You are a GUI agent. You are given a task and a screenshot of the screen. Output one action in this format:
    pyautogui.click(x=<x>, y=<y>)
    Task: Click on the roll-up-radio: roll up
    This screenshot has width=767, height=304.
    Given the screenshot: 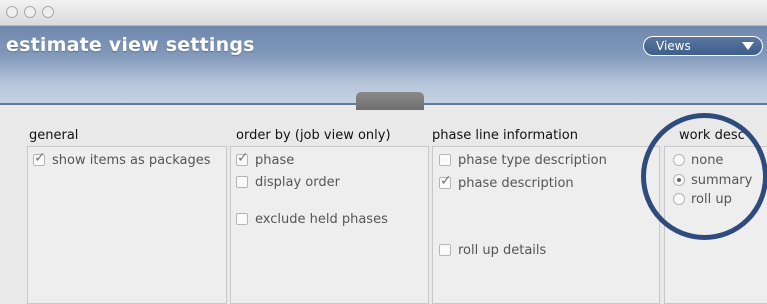 What is the action you would take?
    pyautogui.click(x=702, y=199)
    